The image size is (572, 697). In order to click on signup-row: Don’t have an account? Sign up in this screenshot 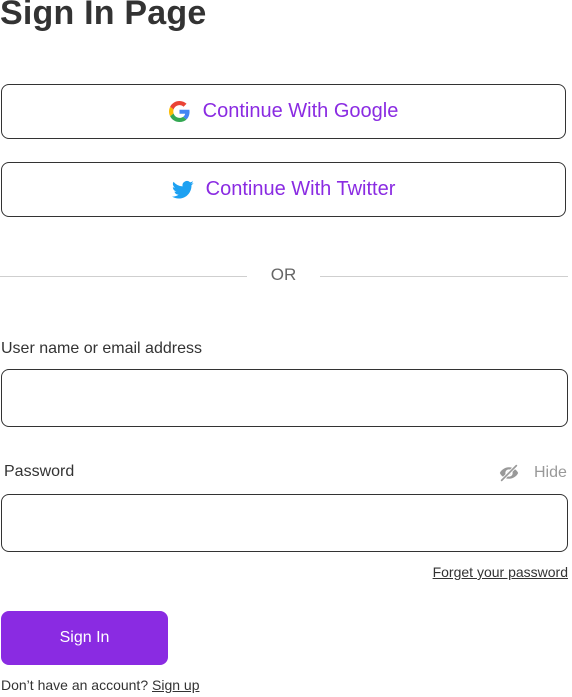, I will do `click(100, 685)`.